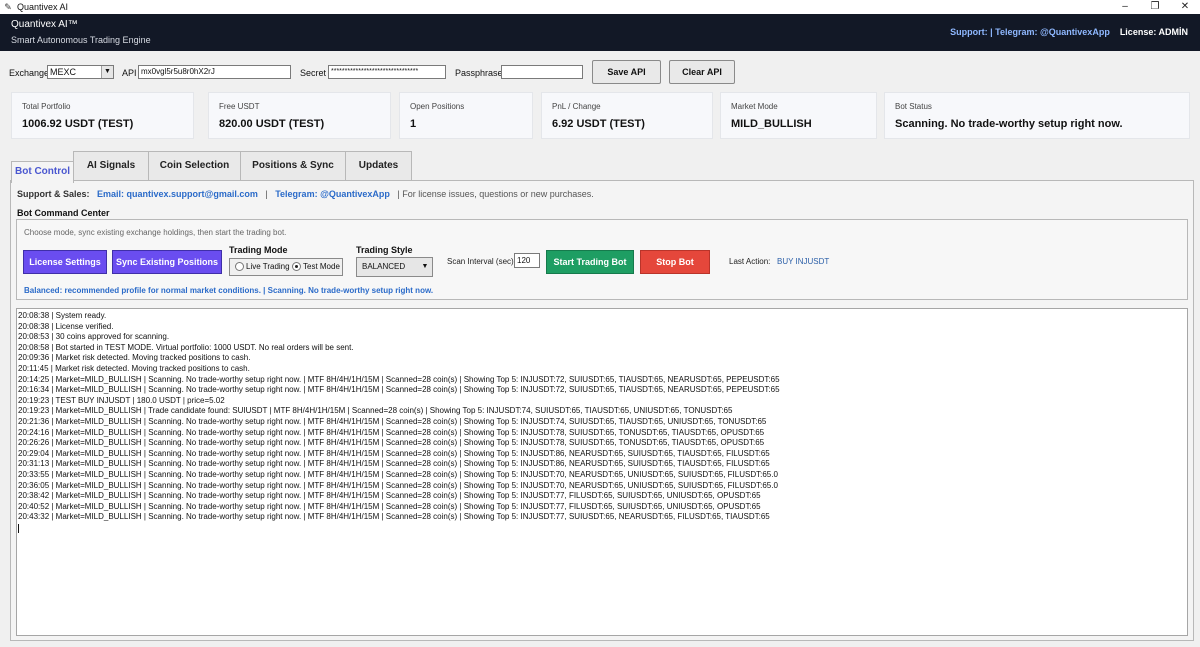 The width and height of the screenshot is (1200, 647). What do you see at coordinates (296, 266) in the screenshot?
I see `radio-selected-icon` at bounding box center [296, 266].